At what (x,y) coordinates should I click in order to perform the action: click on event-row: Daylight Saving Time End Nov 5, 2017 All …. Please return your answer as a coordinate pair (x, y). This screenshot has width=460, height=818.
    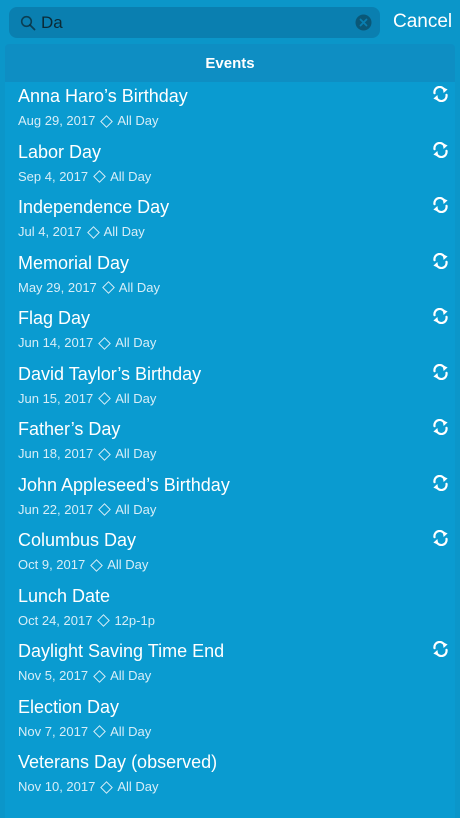
    Looking at the image, I should click on (230, 665).